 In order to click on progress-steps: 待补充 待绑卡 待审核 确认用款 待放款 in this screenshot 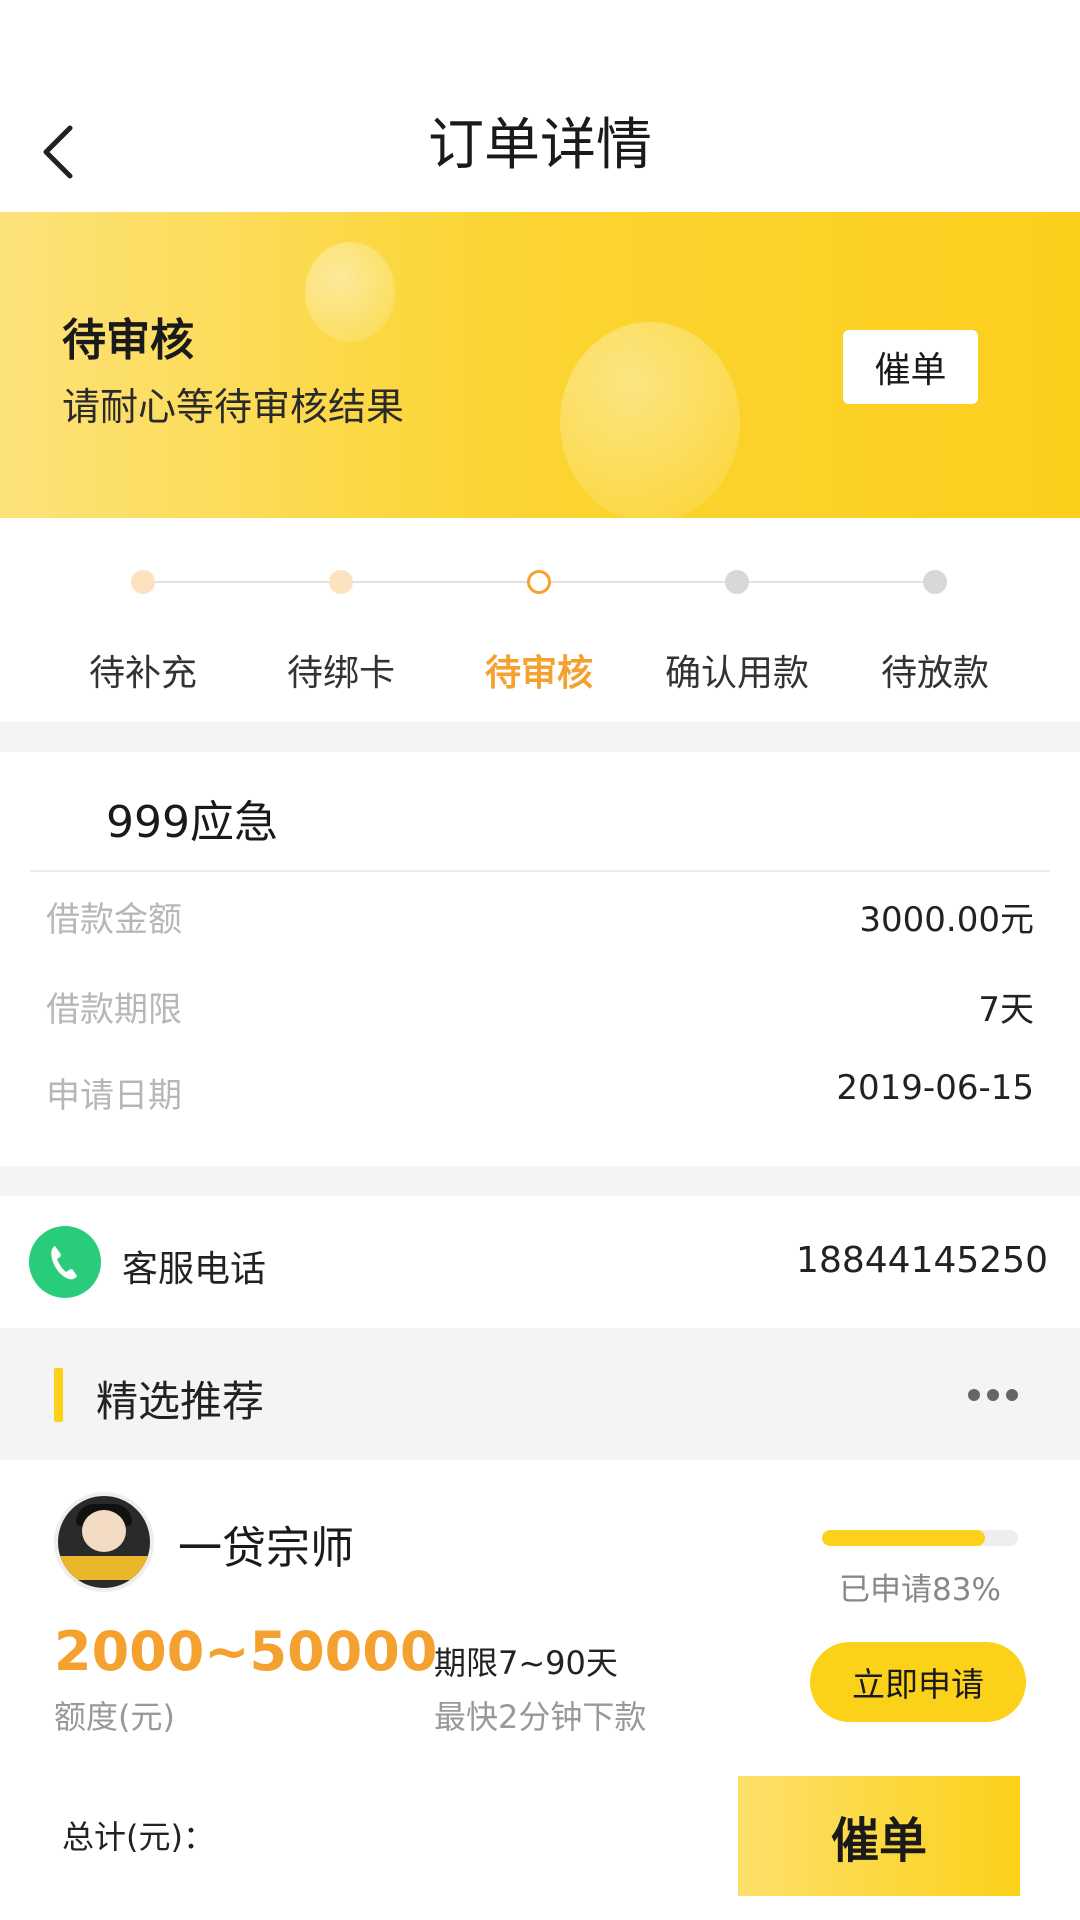, I will do `click(540, 620)`.